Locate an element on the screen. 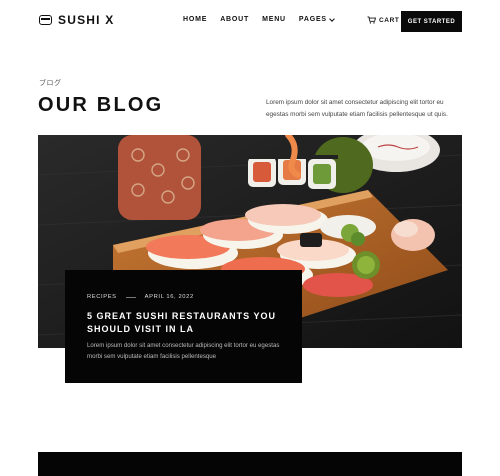  post-date: APRIL 16, 2022 is located at coordinates (169, 297).